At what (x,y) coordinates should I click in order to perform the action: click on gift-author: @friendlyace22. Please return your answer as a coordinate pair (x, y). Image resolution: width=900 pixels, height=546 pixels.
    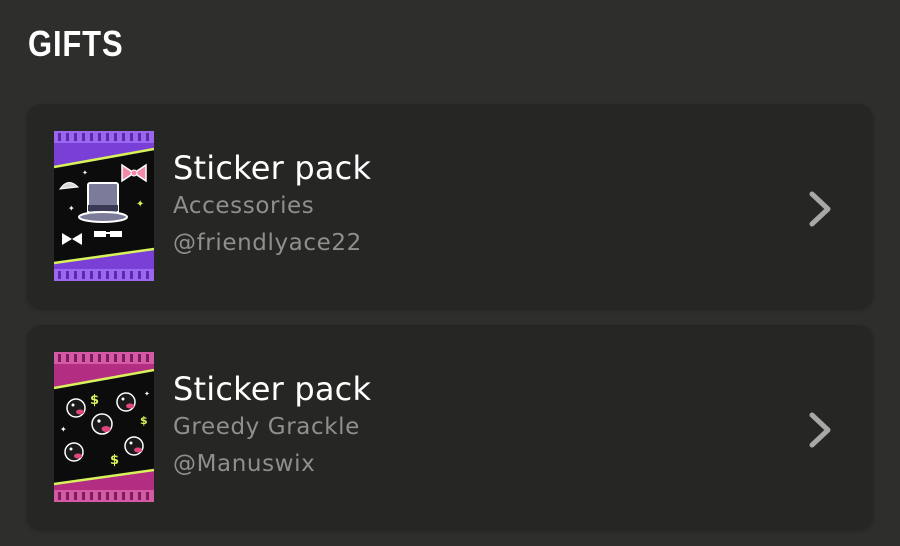
    Looking at the image, I should click on (267, 243).